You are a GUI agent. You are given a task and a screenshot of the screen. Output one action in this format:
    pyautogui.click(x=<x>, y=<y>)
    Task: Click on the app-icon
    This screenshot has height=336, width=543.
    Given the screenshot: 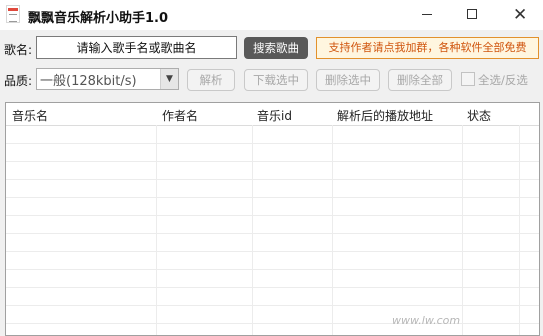 What is the action you would take?
    pyautogui.click(x=13, y=14)
    